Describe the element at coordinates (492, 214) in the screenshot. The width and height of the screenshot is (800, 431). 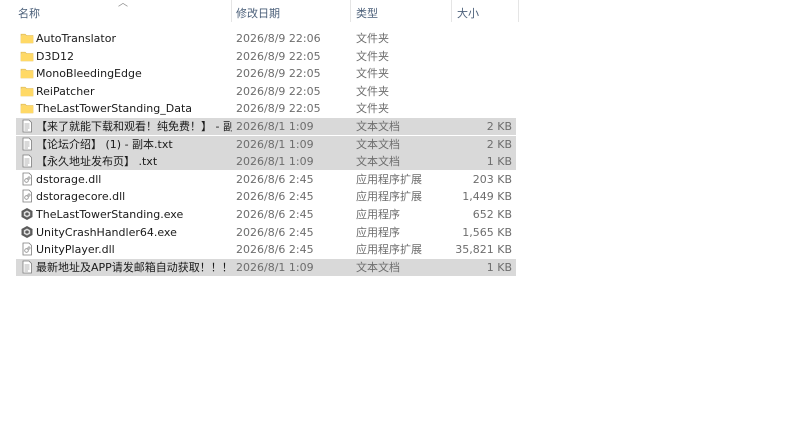
I see `file-size: 652 KB` at that location.